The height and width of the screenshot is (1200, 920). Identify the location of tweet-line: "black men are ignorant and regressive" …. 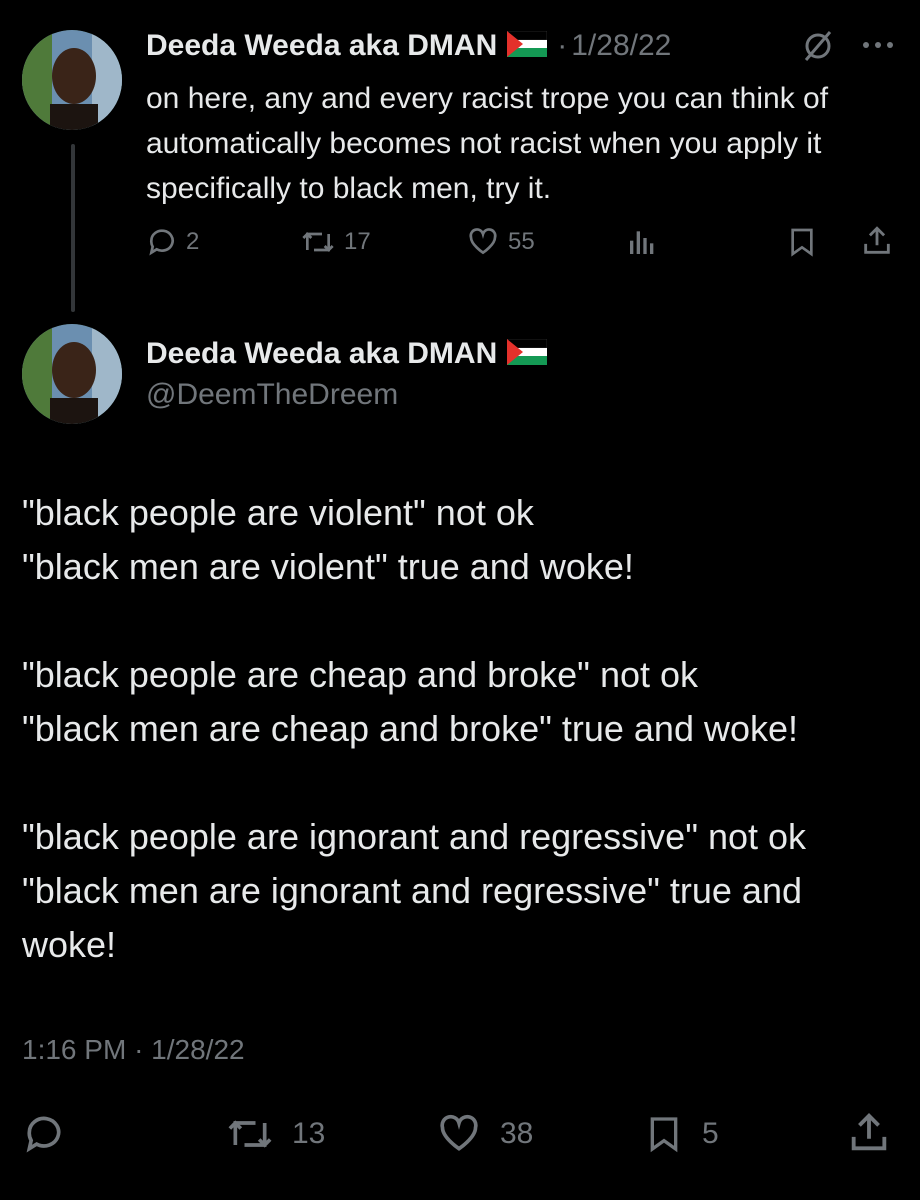
(412, 917).